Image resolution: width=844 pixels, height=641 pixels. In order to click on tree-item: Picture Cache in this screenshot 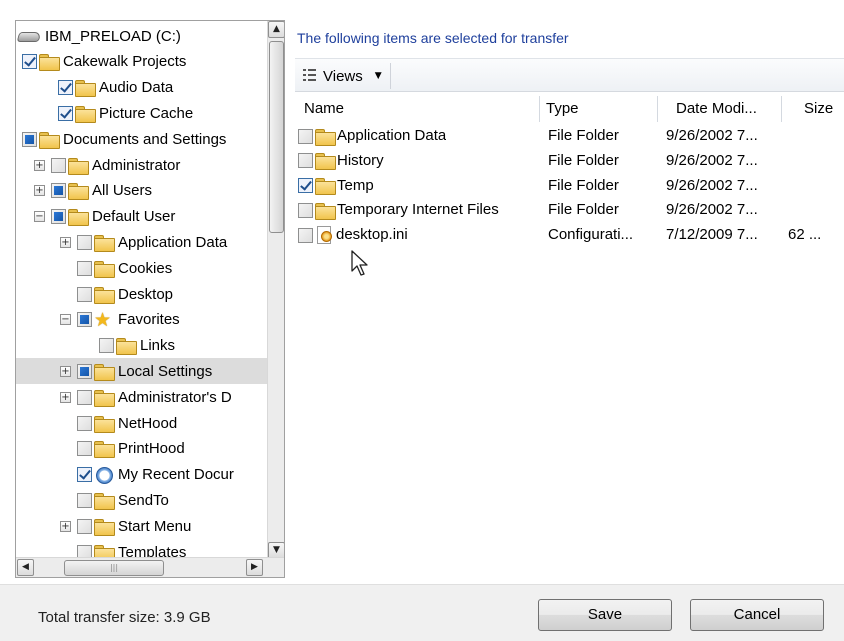, I will do `click(142, 113)`.